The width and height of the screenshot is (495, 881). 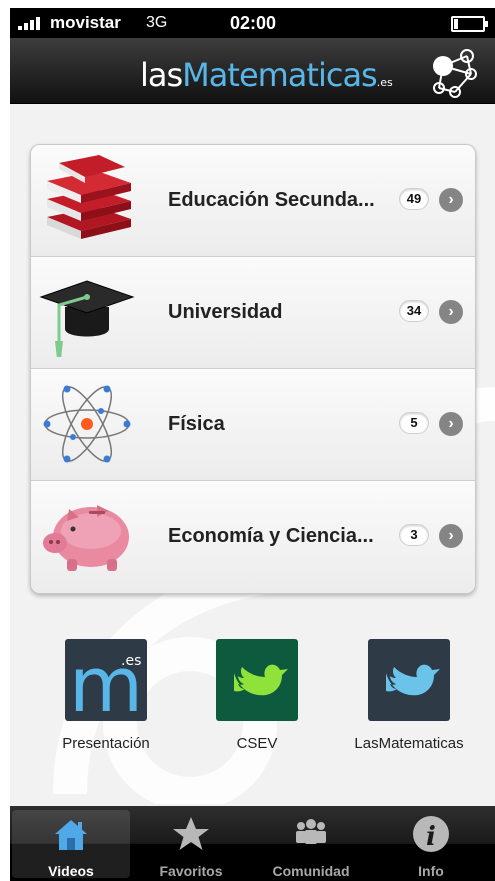 I want to click on lasmatematicas-logo-icon: m .es, so click(x=106, y=684).